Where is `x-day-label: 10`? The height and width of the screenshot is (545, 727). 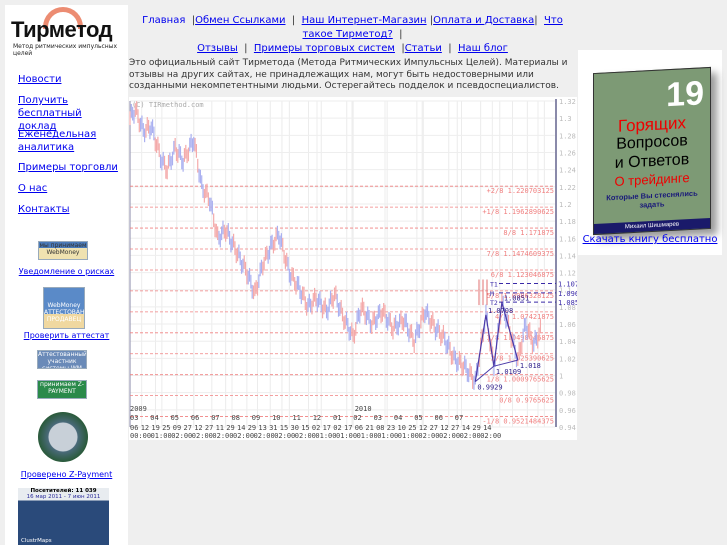 x-day-label: 10 is located at coordinates (402, 428).